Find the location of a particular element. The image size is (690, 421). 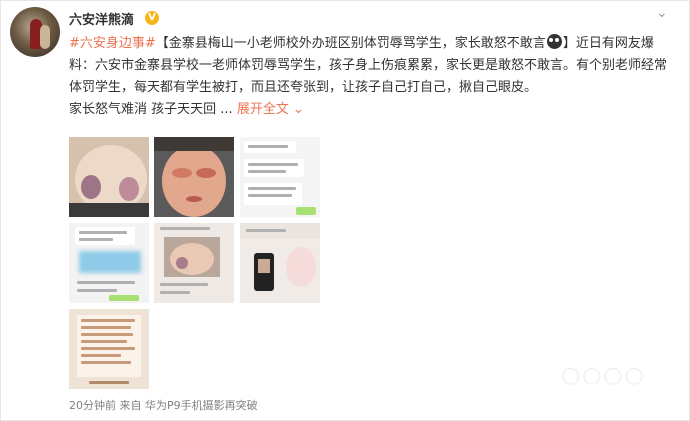

username: 六安洋熊滴 is located at coordinates (101, 18).